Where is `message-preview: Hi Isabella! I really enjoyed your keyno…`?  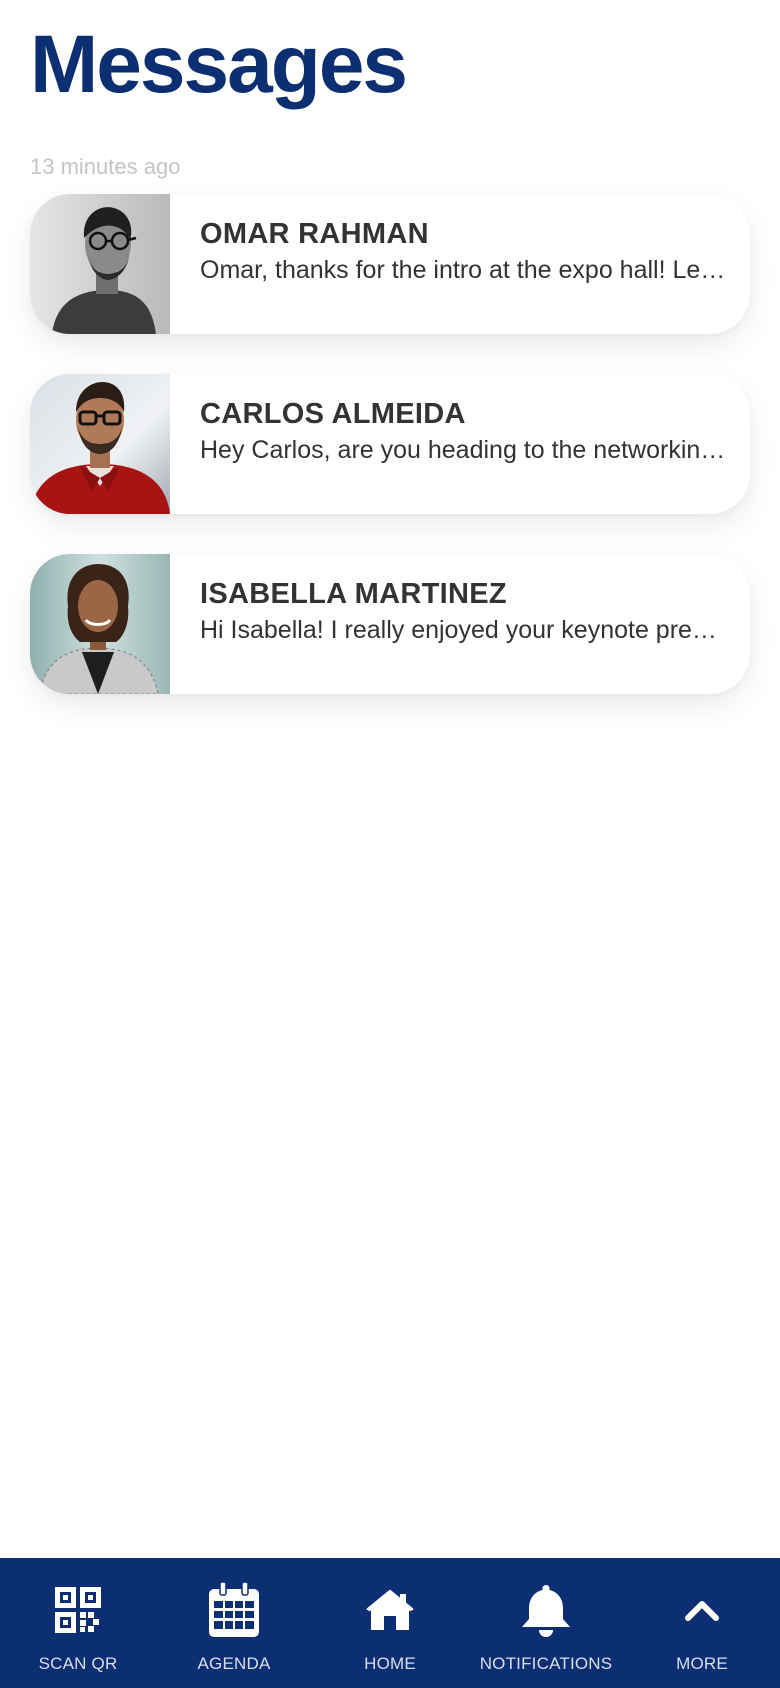 message-preview: Hi Isabella! I really enjoyed your keyno… is located at coordinates (458, 629).